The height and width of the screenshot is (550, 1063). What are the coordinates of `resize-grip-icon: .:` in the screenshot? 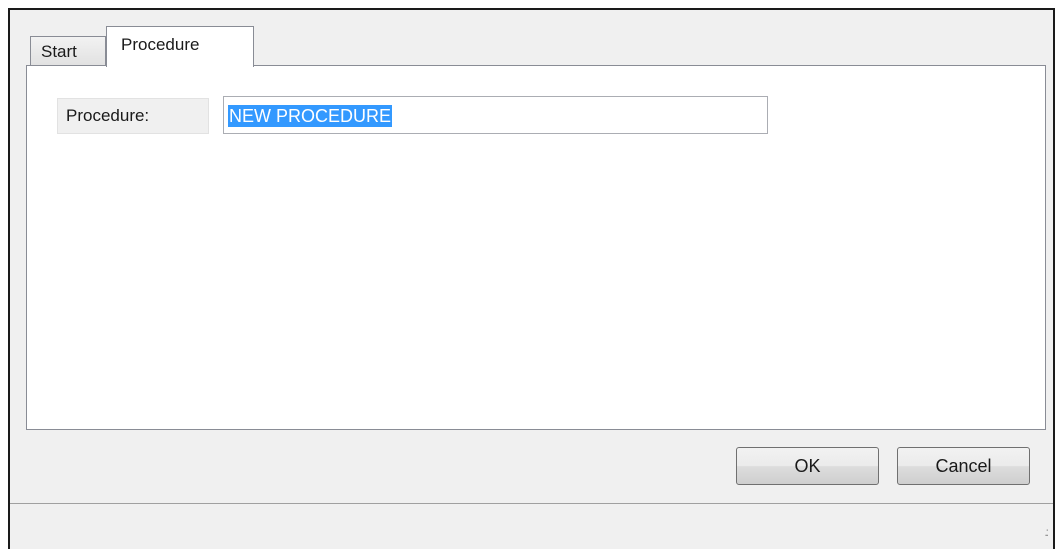 It's located at (1046, 532).